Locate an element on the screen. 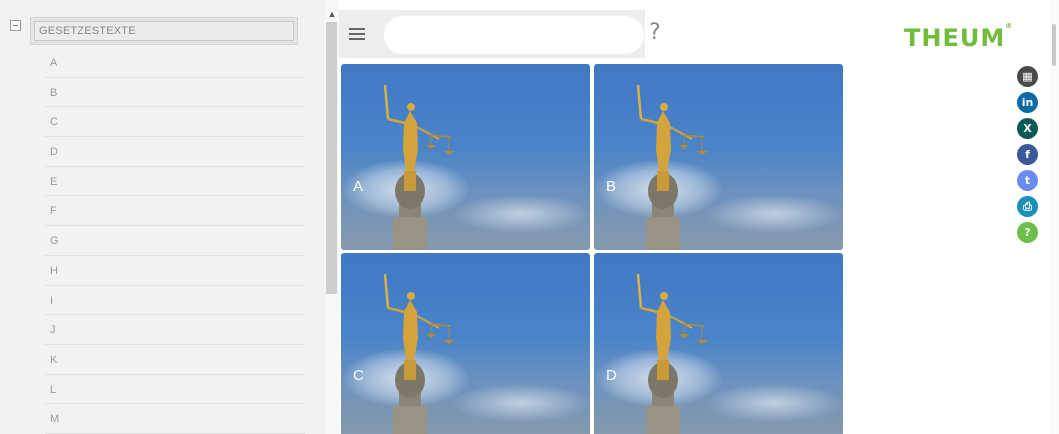 Image resolution: width=1059 pixels, height=434 pixels. tile-label: C is located at coordinates (358, 375).